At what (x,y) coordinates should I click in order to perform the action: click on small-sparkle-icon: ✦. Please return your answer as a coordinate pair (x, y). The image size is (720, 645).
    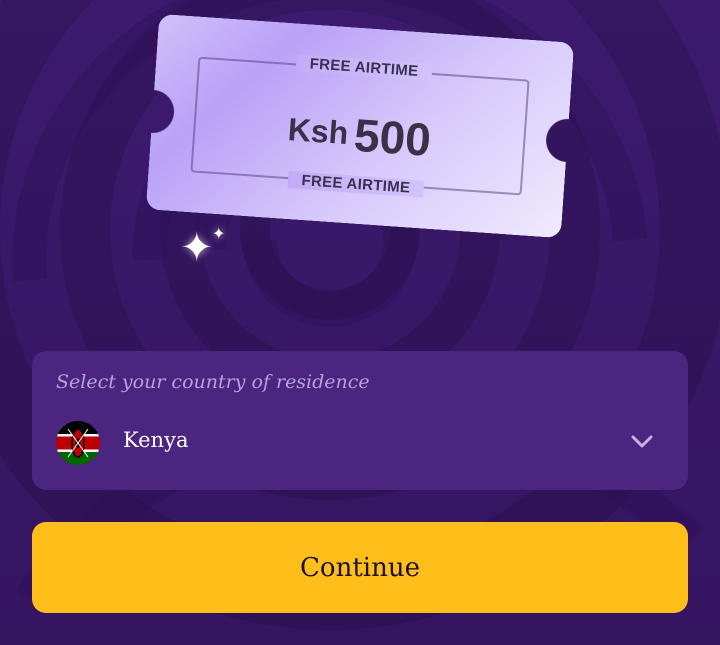
    Looking at the image, I should click on (219, 233).